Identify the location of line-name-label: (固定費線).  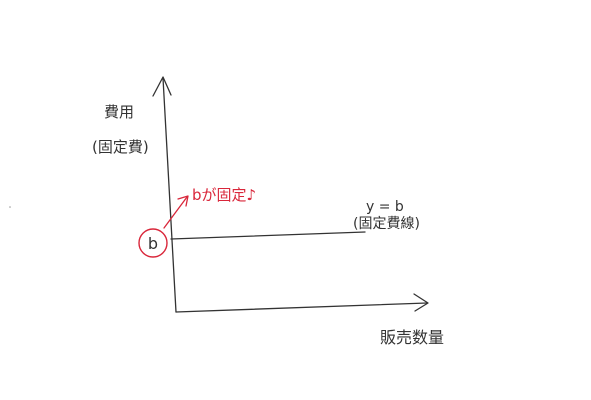
(386, 224).